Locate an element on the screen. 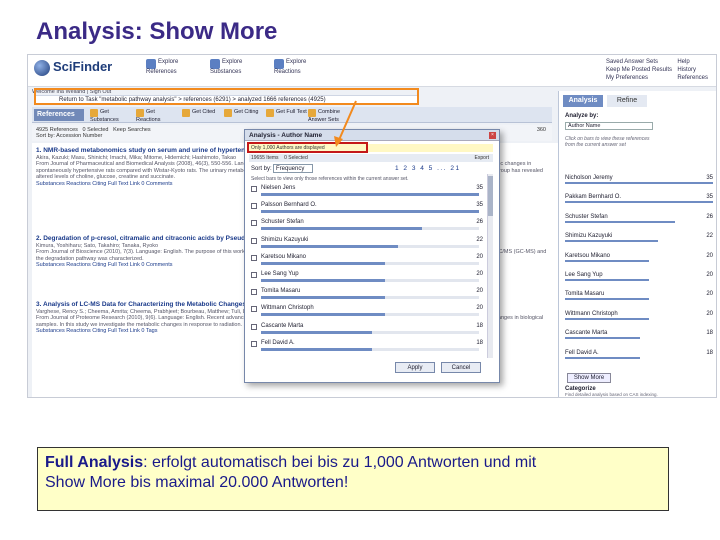  author-row: Fell David A. 18 is located at coordinates (367, 347).